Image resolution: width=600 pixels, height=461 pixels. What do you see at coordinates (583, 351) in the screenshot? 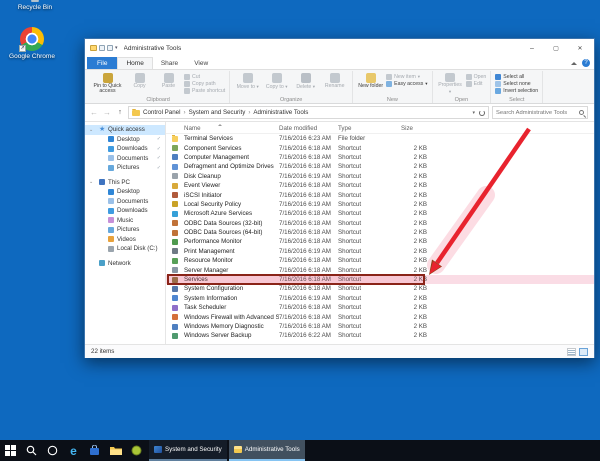
I see `large-icons-view-button` at bounding box center [583, 351].